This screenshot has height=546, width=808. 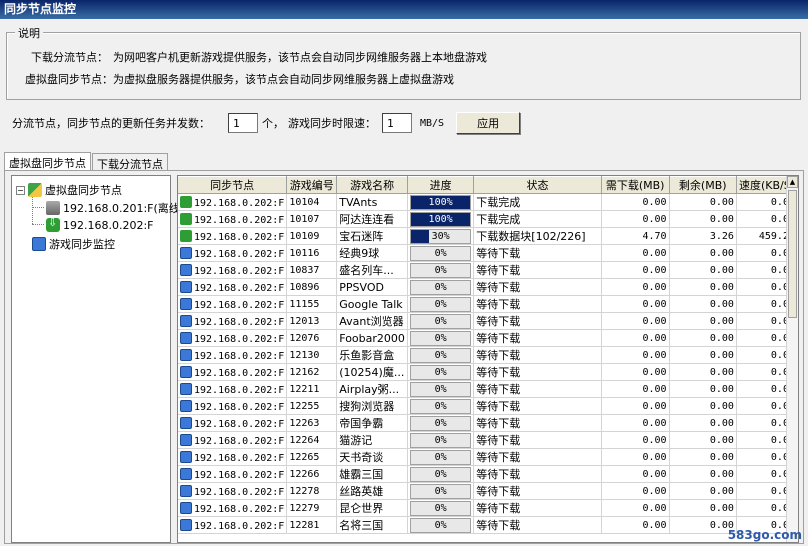 What do you see at coordinates (312, 304) in the screenshot?
I see `cell-game-id: 11155` at bounding box center [312, 304].